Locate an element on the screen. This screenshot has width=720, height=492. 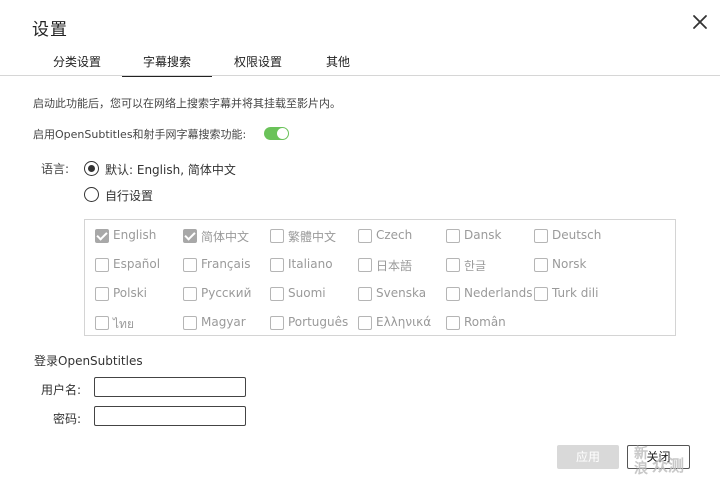
feature-description: 启动此功能后，您可以在网络上搜索字幕并将其挂载至影片内。 is located at coordinates (187, 103).